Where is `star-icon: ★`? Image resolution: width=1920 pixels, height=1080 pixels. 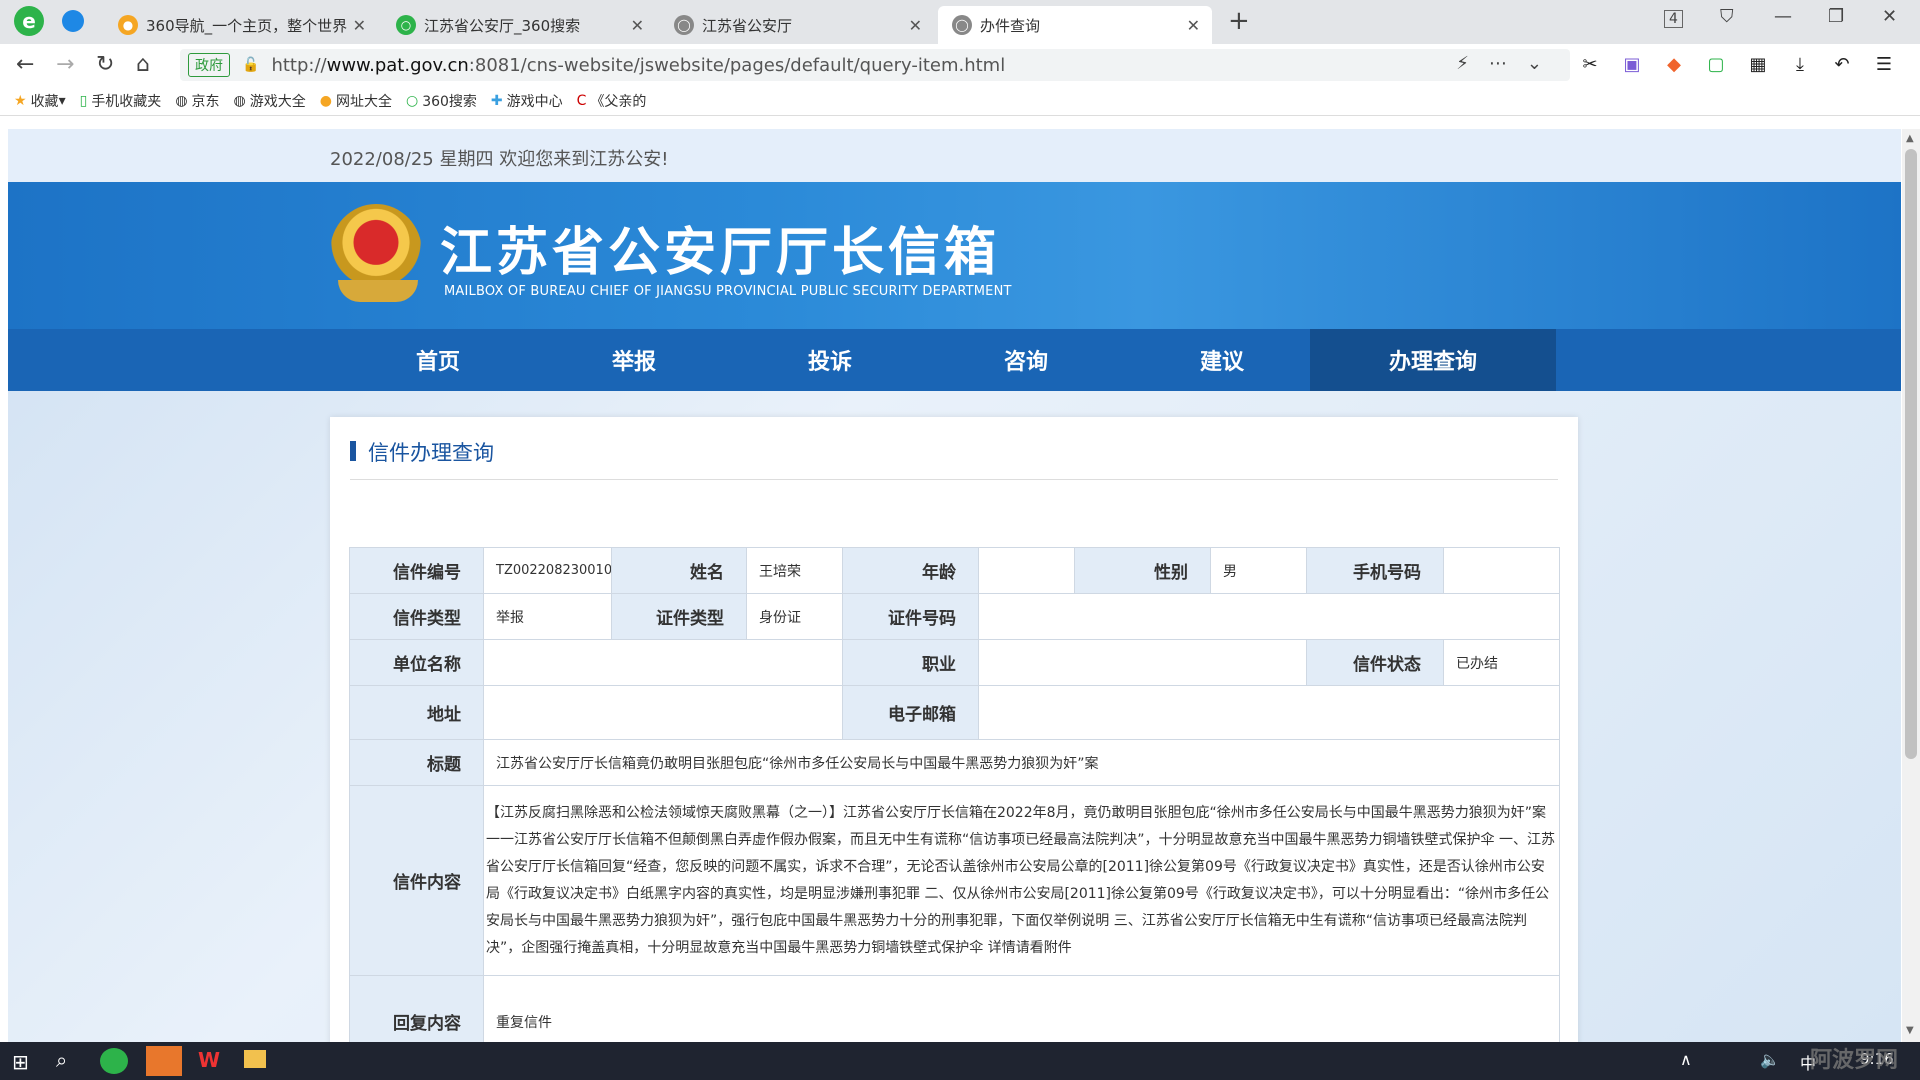
star-icon: ★ is located at coordinates (20, 100).